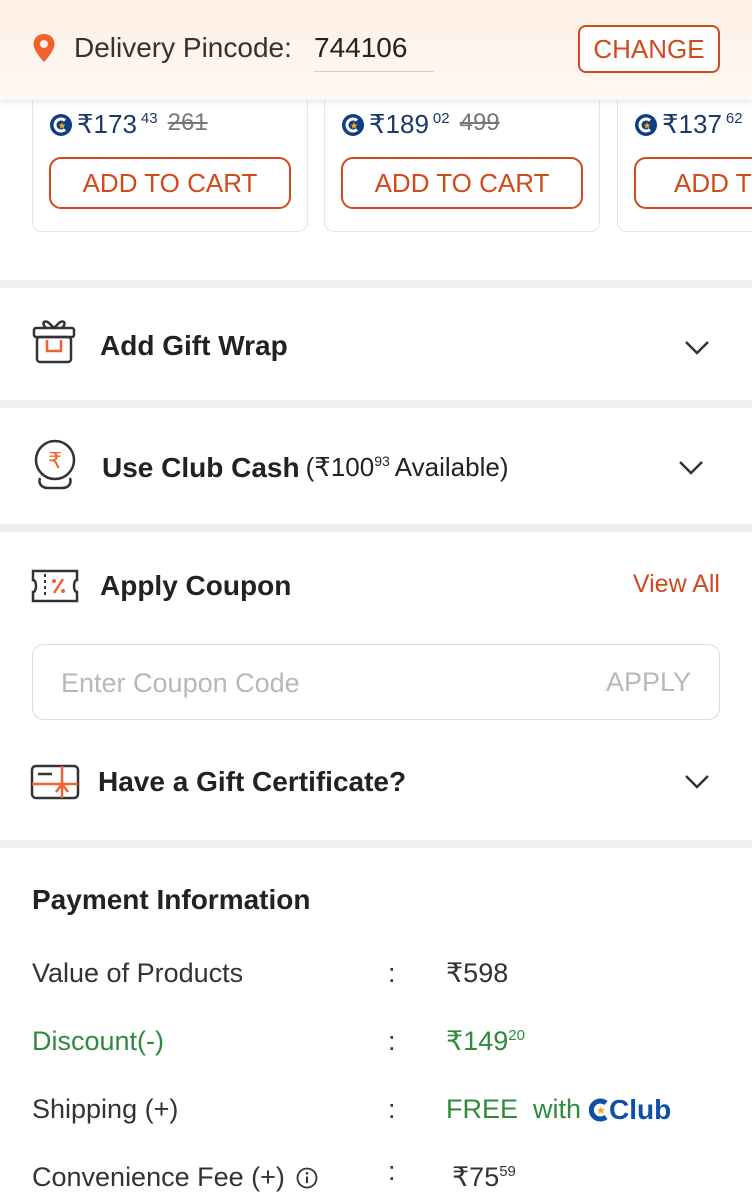  I want to click on mrp: 499, so click(479, 122).